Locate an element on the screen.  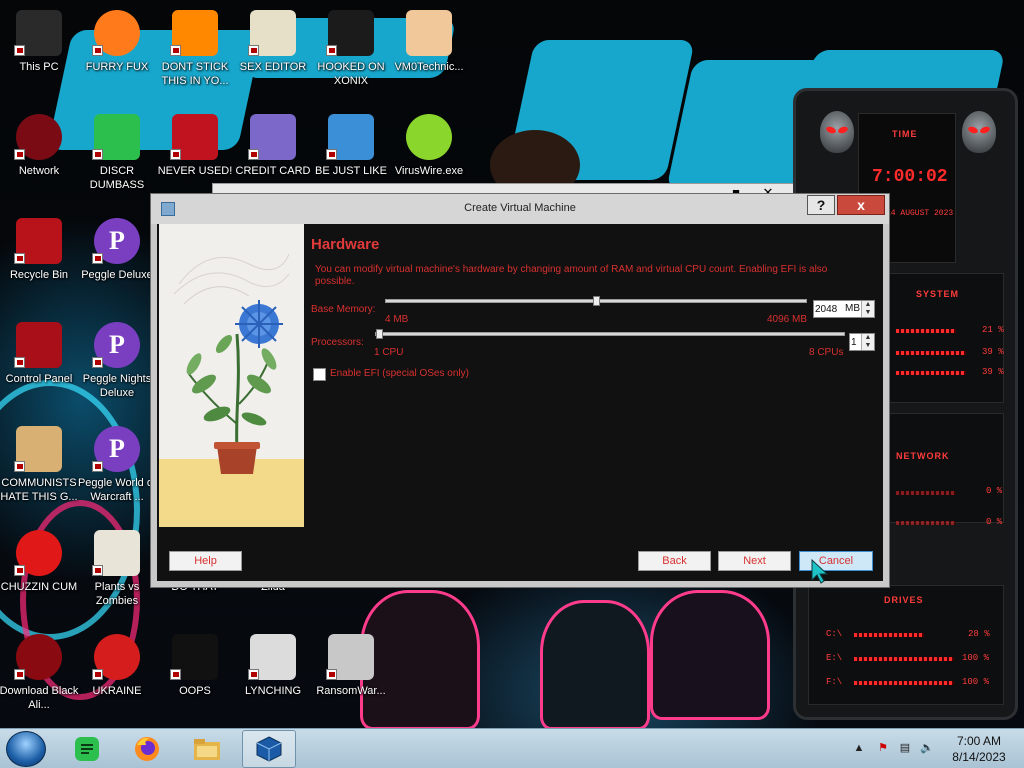
money-bag-icon is located at coordinates (38, 449).